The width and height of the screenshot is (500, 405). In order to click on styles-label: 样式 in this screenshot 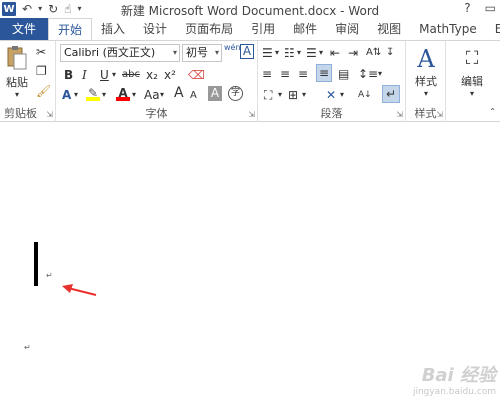, I will do `click(426, 81)`.